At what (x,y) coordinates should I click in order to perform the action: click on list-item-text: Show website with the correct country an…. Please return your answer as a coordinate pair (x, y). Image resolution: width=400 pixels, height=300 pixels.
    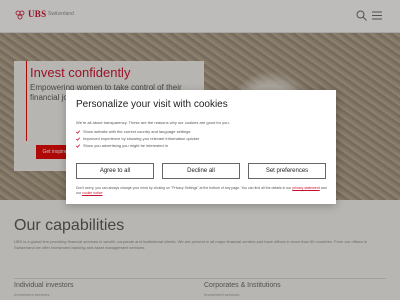
    Looking at the image, I should click on (137, 131).